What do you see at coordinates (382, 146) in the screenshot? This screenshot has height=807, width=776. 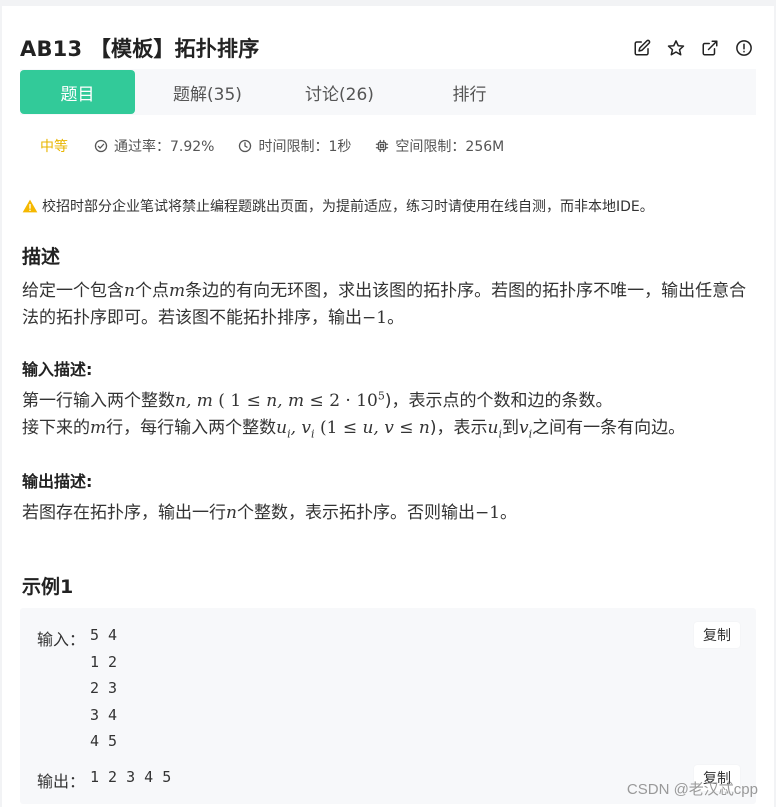 I see `chip-icon` at bounding box center [382, 146].